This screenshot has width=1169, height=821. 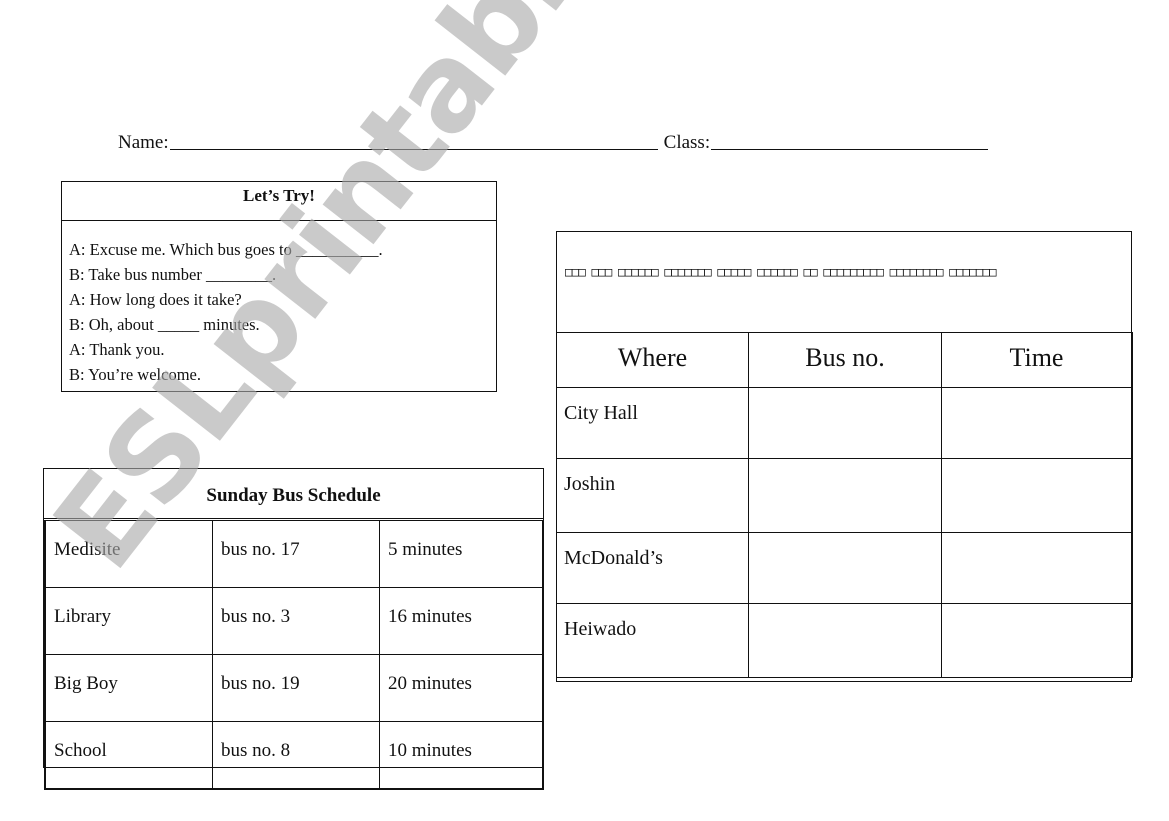 I want to click on table-row: Joshin, so click(x=845, y=495).